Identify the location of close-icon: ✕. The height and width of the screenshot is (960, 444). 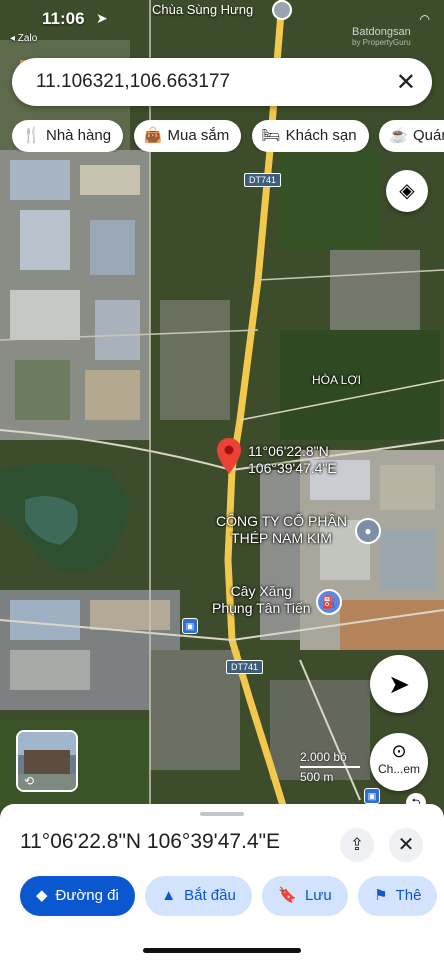
(406, 845).